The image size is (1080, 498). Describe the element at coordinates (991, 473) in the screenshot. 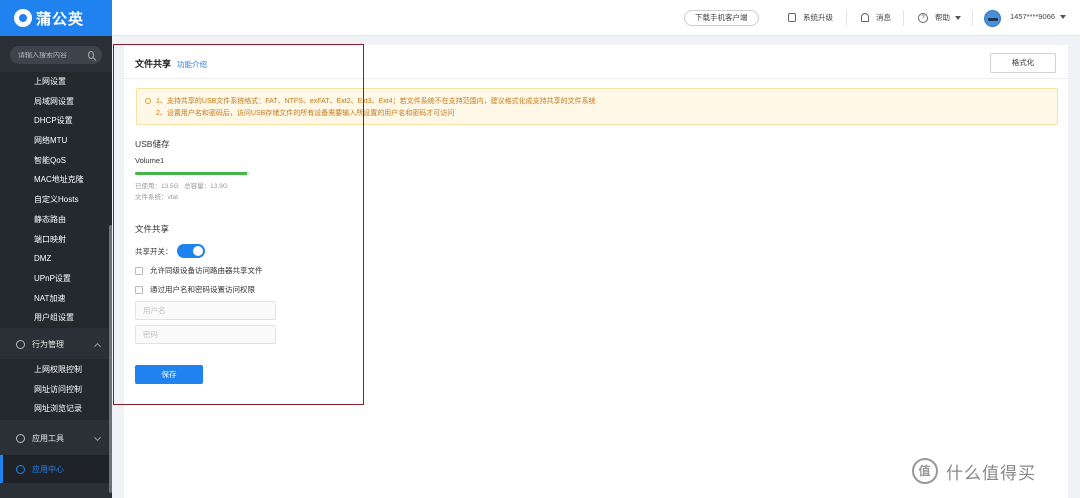

I see `watermark-text: 什么值得买` at that location.